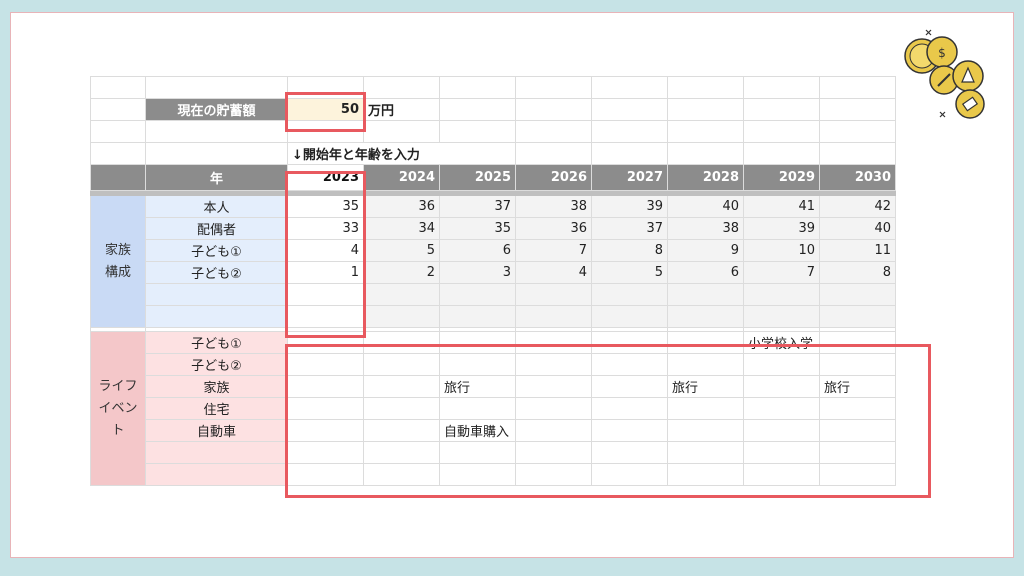  Describe the element at coordinates (477, 430) in the screenshot. I see `life-event-cell: 自動車購入` at that location.